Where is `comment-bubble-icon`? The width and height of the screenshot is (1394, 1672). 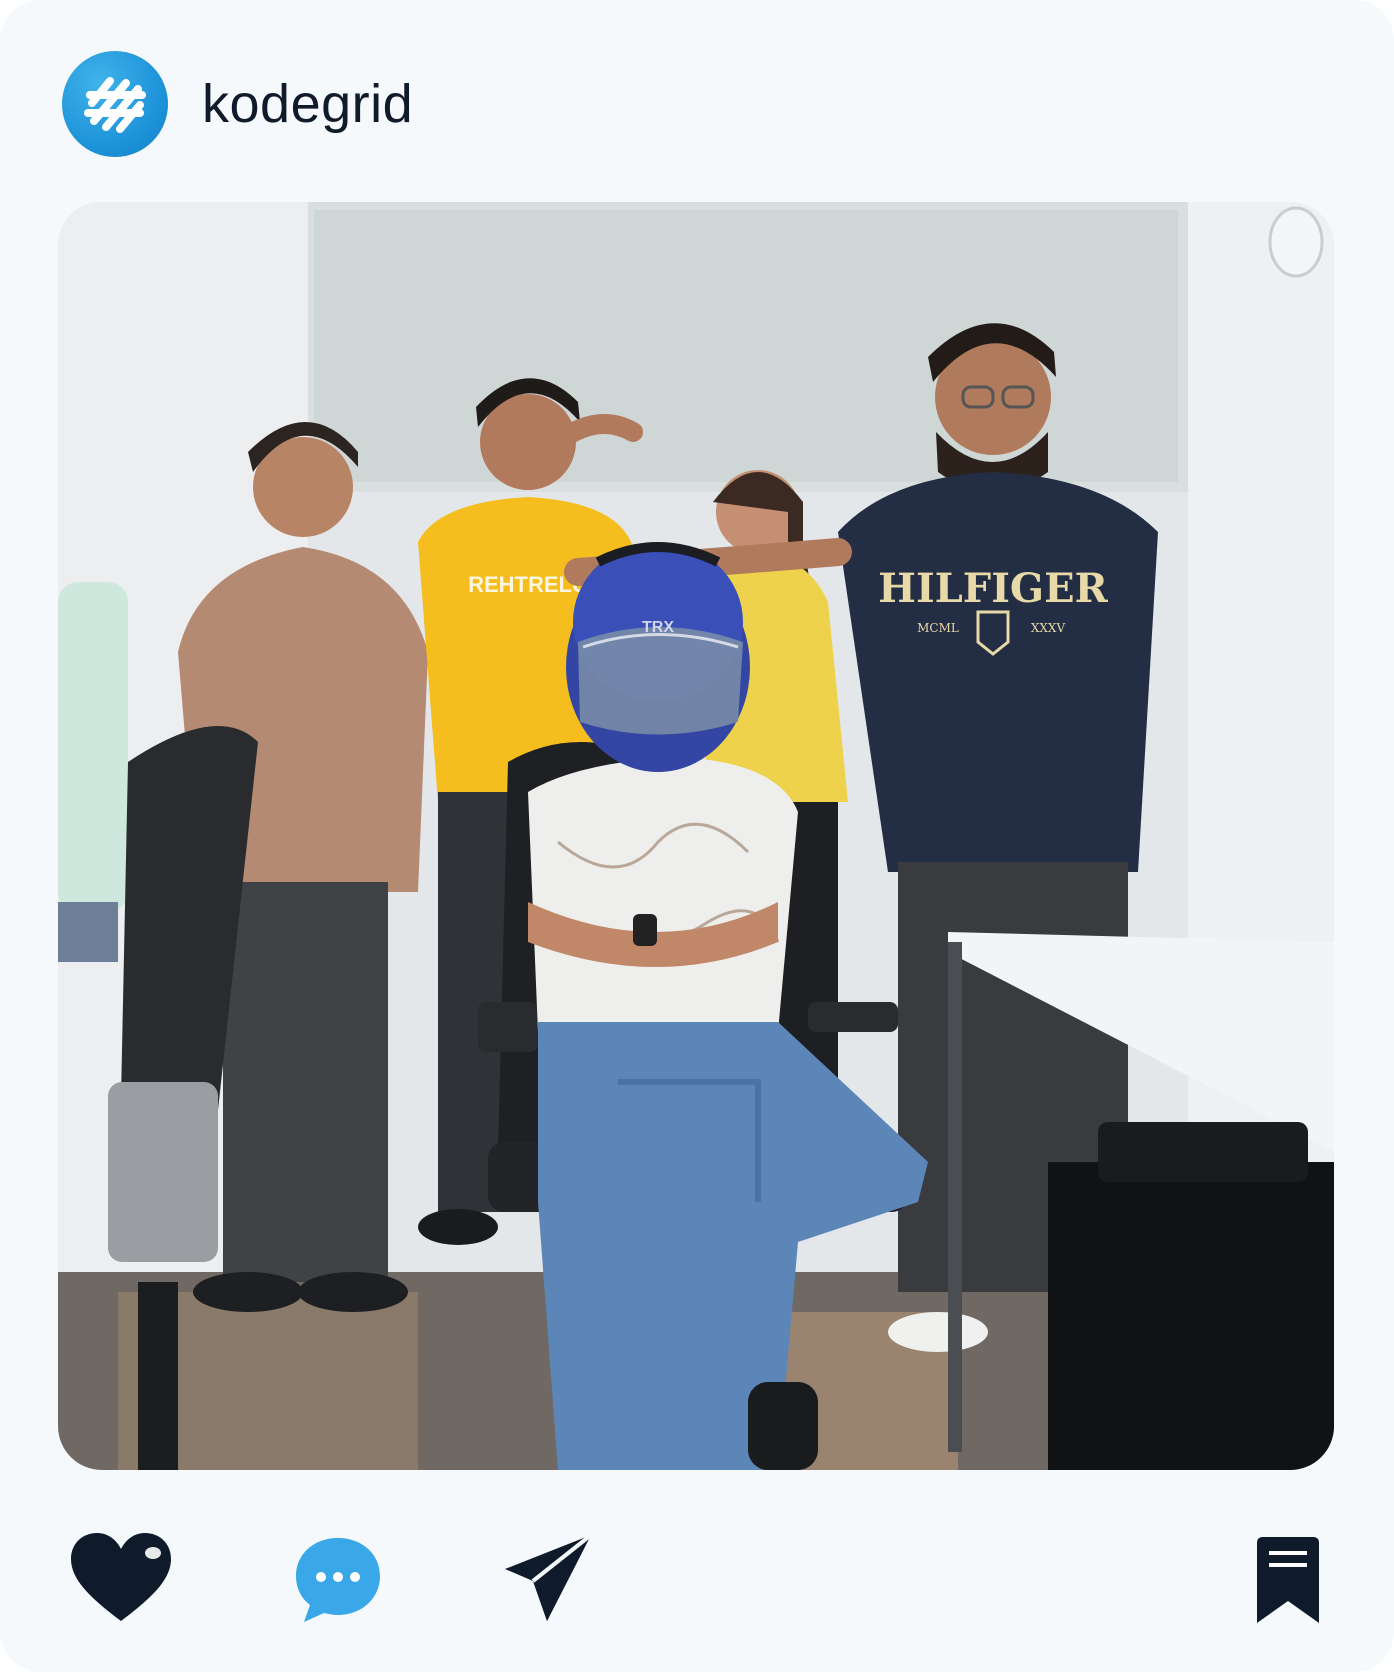
comment-bubble-icon is located at coordinates (338, 1580).